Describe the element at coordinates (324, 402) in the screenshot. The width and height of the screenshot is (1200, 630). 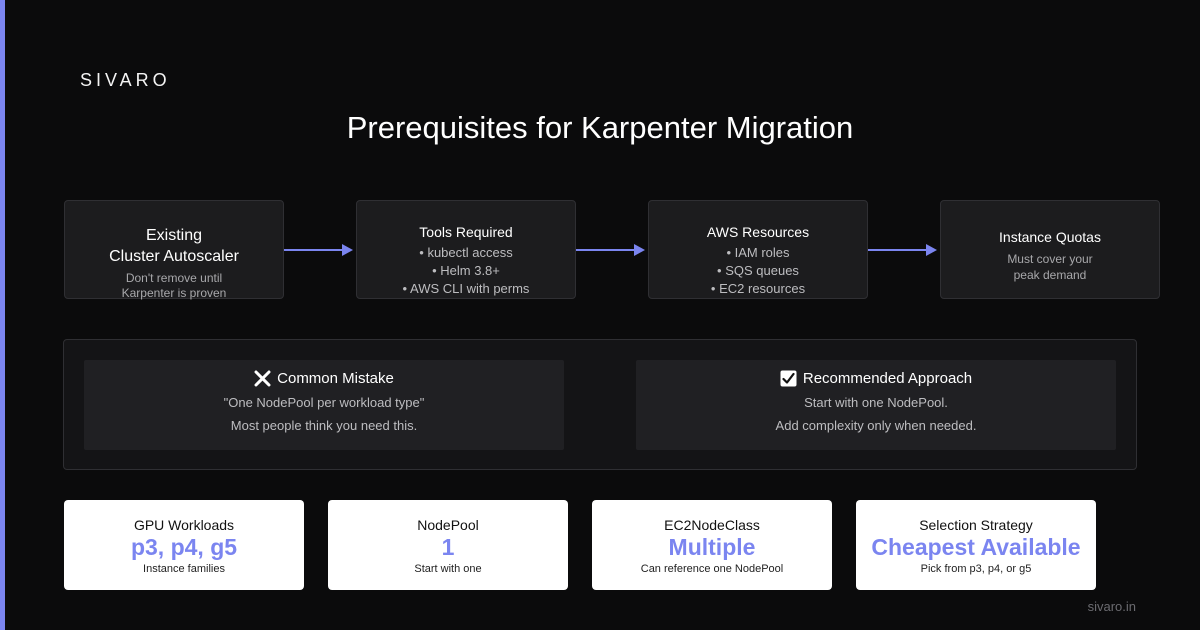
I see `card-line: "One NodePool per workload type"` at that location.